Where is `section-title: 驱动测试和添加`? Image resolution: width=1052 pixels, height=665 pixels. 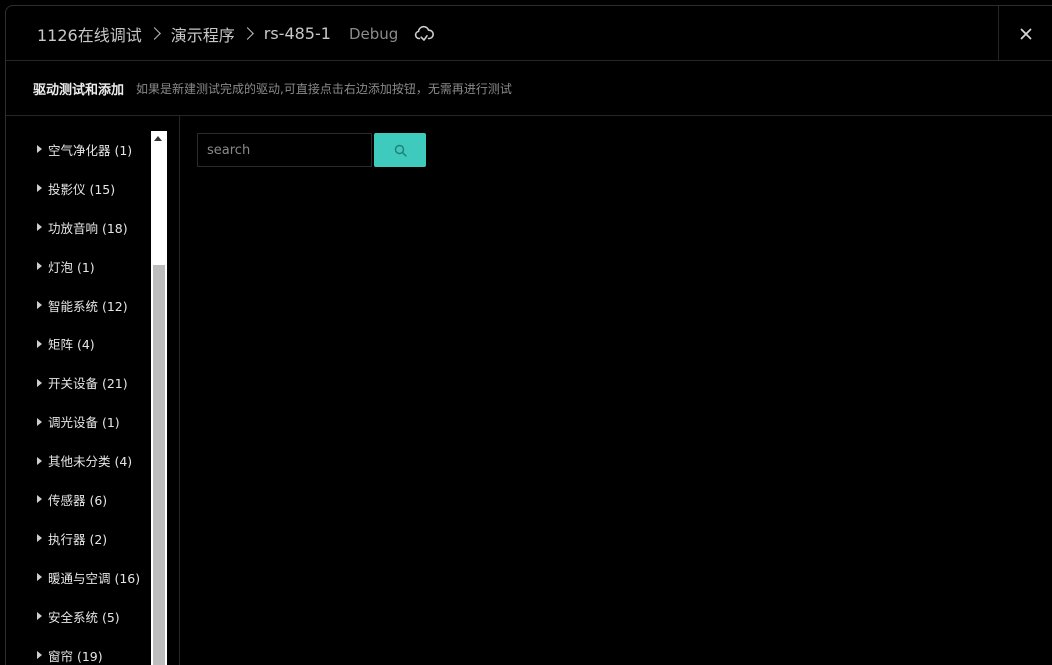 section-title: 驱动测试和添加 is located at coordinates (79, 90).